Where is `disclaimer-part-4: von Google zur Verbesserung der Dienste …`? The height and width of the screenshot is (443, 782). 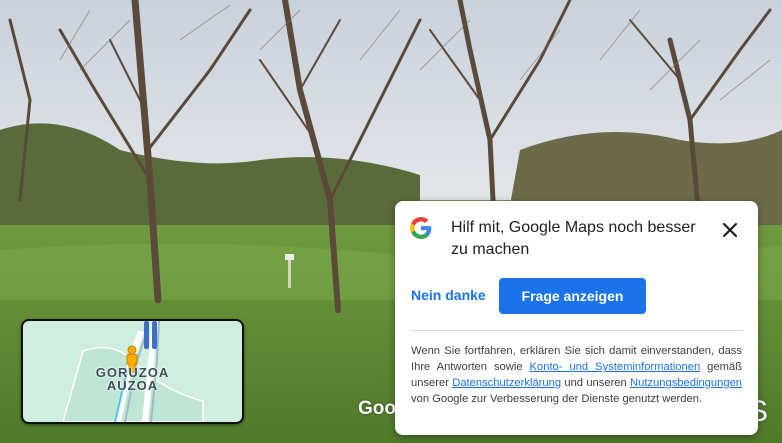 disclaimer-part-4: von Google zur Verbesserung der Dienste … is located at coordinates (557, 399).